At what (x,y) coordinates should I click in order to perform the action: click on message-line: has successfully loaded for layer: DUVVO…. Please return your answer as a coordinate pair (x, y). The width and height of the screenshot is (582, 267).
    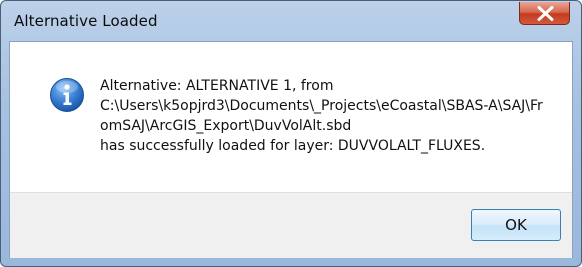
    Looking at the image, I should click on (293, 146).